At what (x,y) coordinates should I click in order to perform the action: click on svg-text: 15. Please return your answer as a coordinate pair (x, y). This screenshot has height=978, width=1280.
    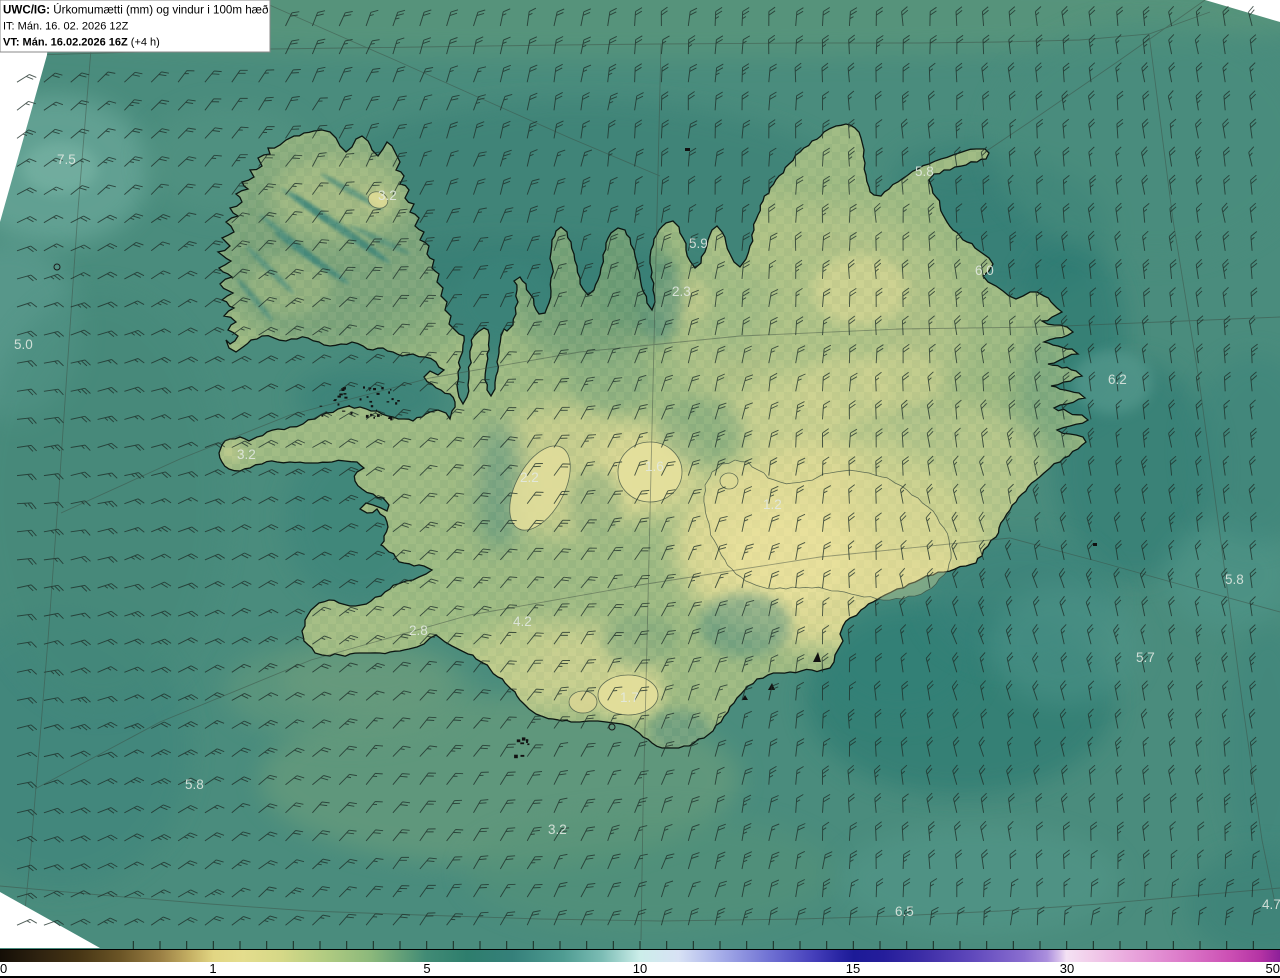
    Looking at the image, I should click on (853, 968).